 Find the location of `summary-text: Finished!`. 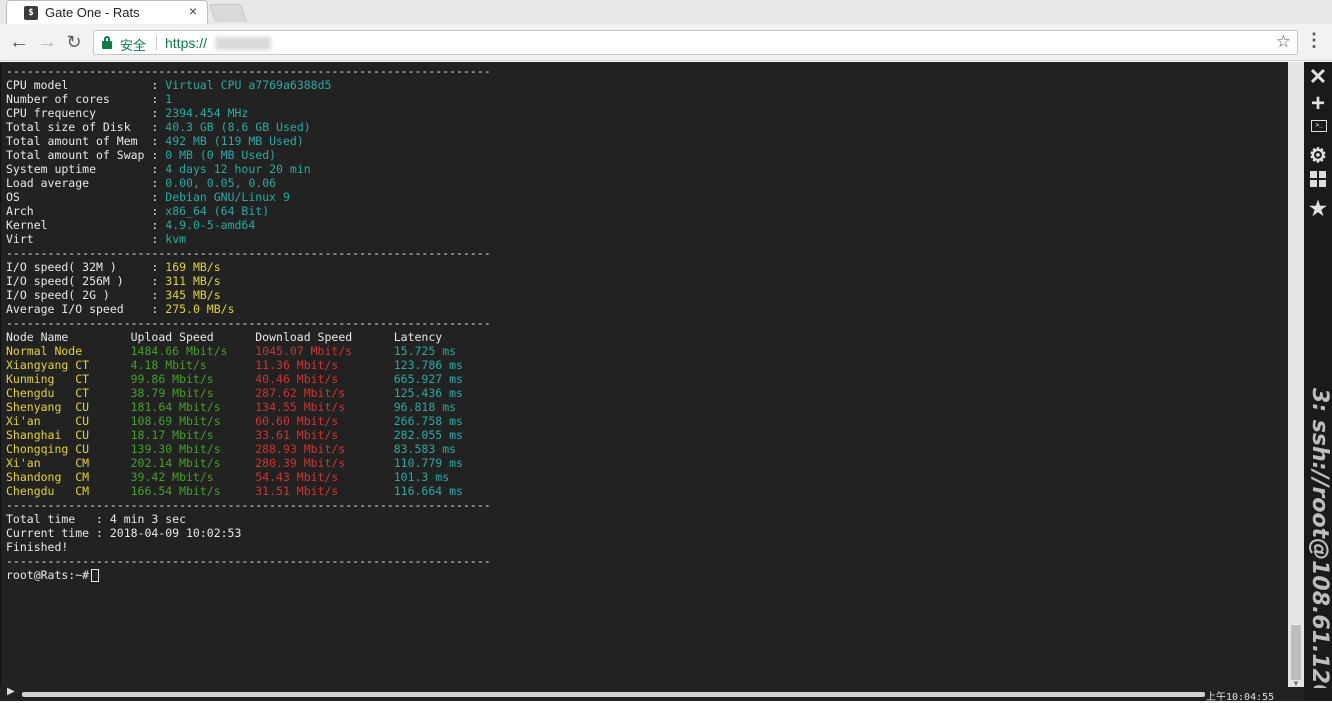

summary-text: Finished! is located at coordinates (37, 547).